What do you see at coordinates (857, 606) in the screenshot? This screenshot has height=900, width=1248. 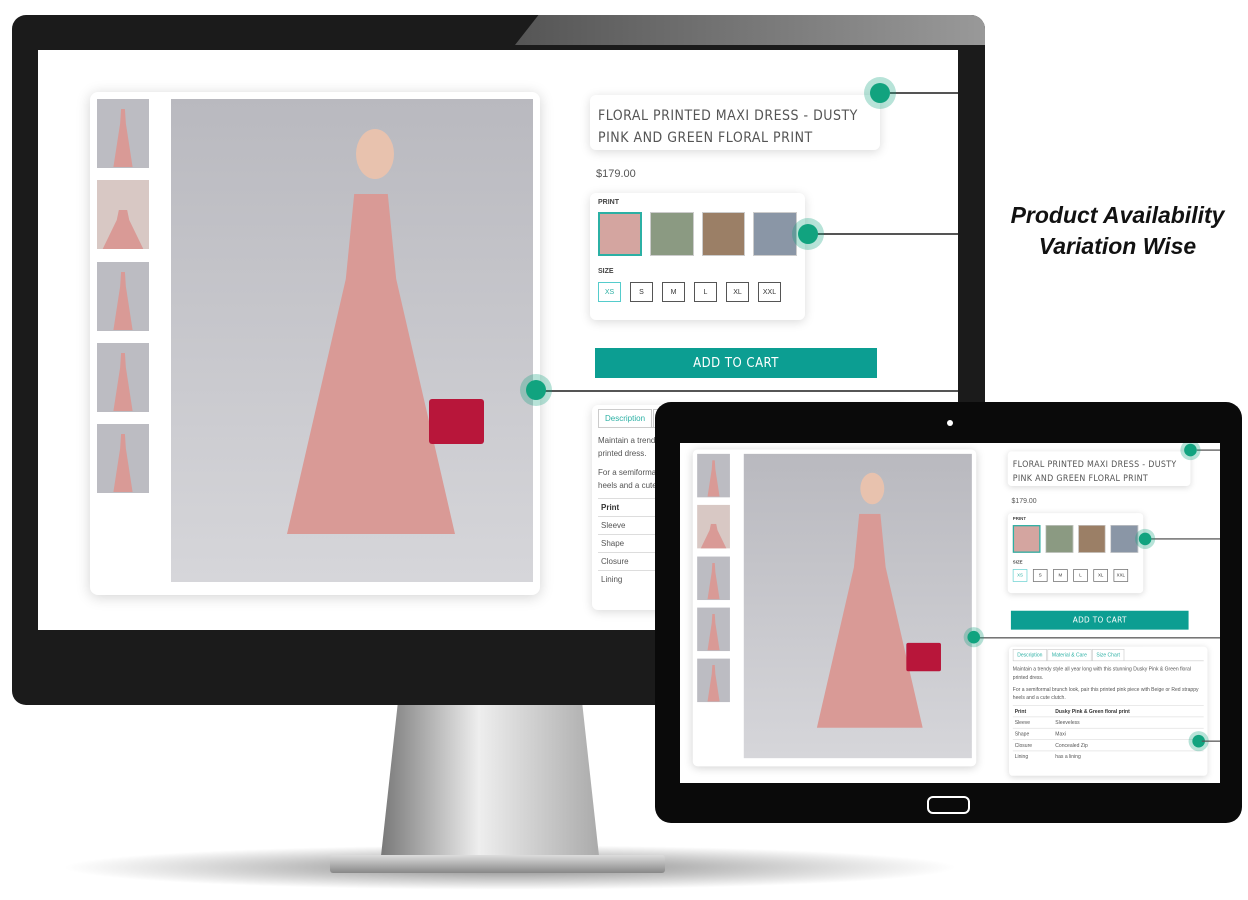 I see `main-product-image` at bounding box center [857, 606].